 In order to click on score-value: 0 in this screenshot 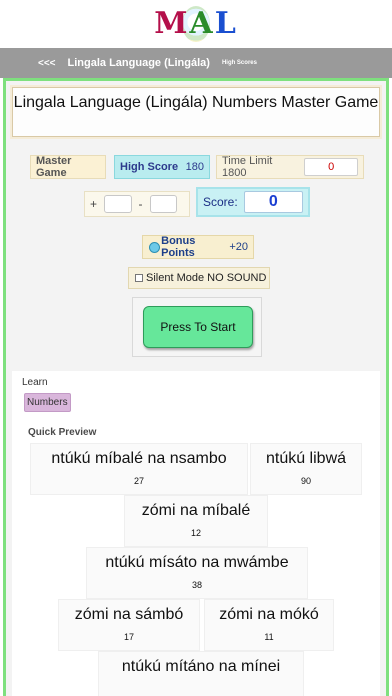, I will do `click(273, 202)`.